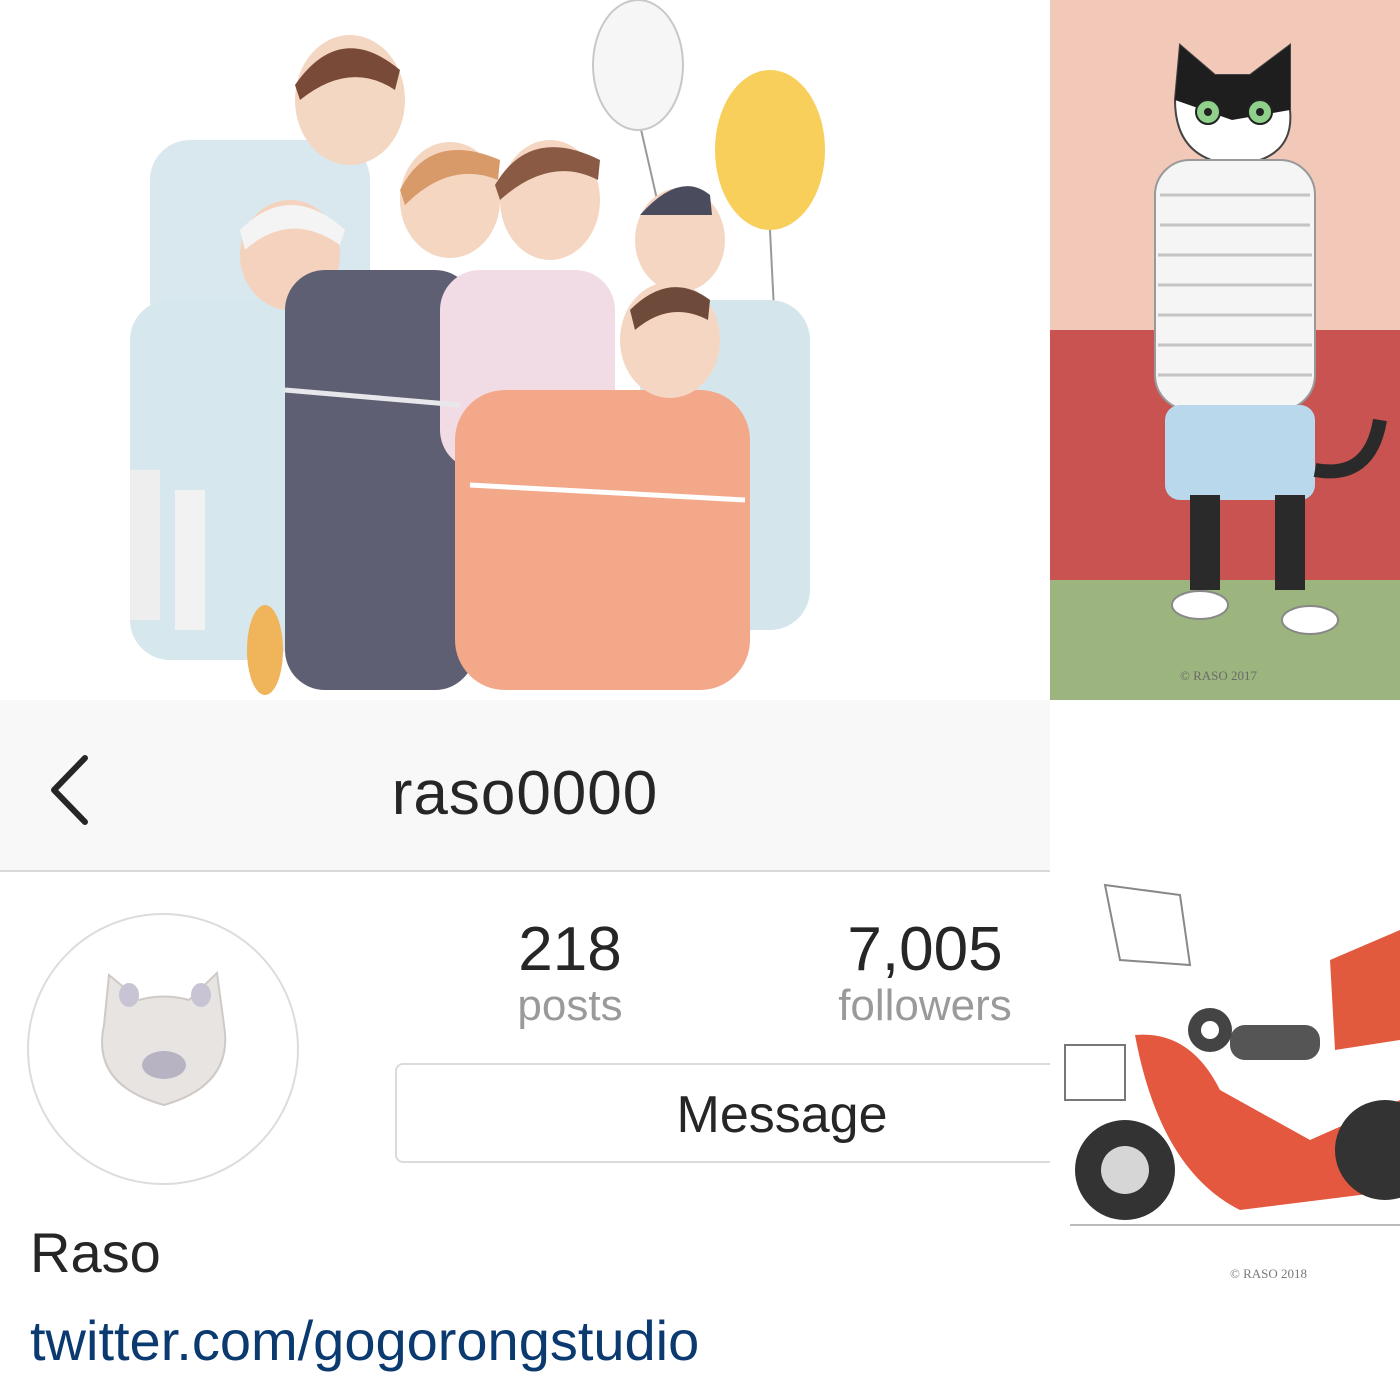  What do you see at coordinates (95, 1252) in the screenshot?
I see `profile-full-name: Raso` at bounding box center [95, 1252].